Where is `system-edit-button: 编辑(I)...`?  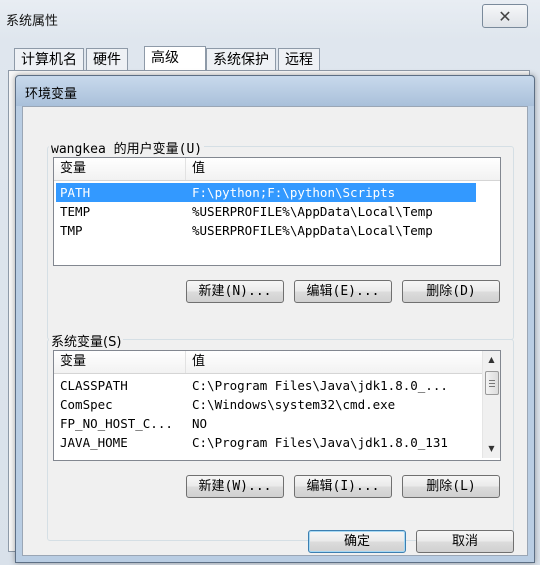
system-edit-button: 编辑(I)... is located at coordinates (343, 486).